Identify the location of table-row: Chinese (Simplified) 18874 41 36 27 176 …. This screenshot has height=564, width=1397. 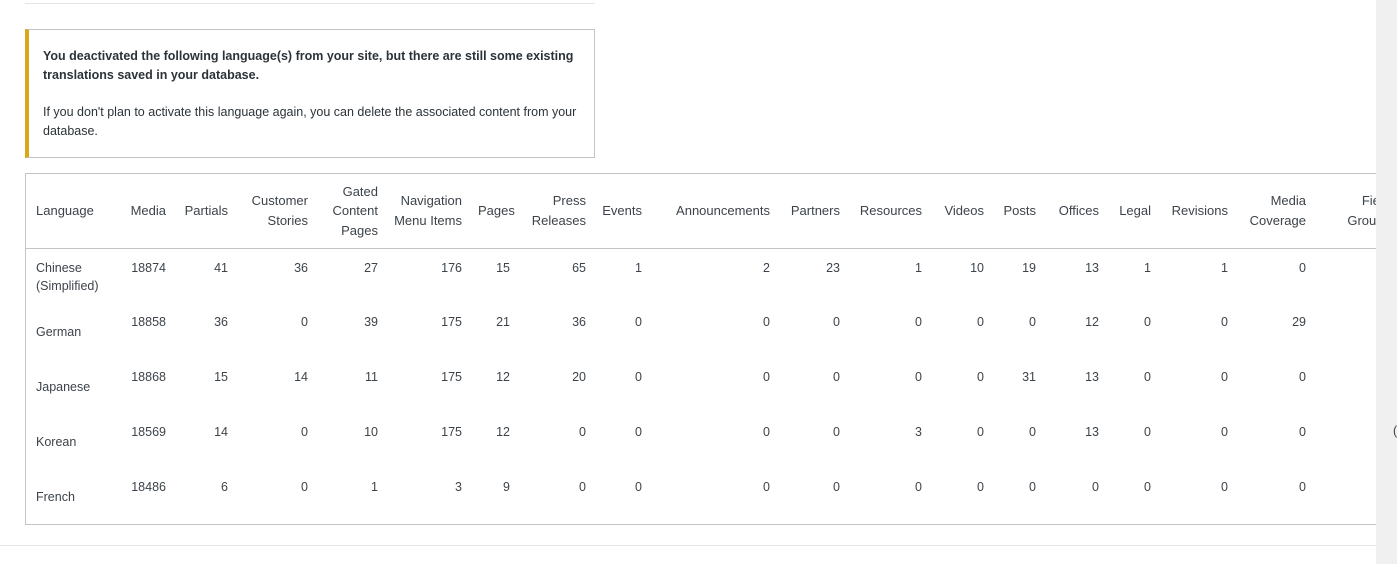
(711, 275).